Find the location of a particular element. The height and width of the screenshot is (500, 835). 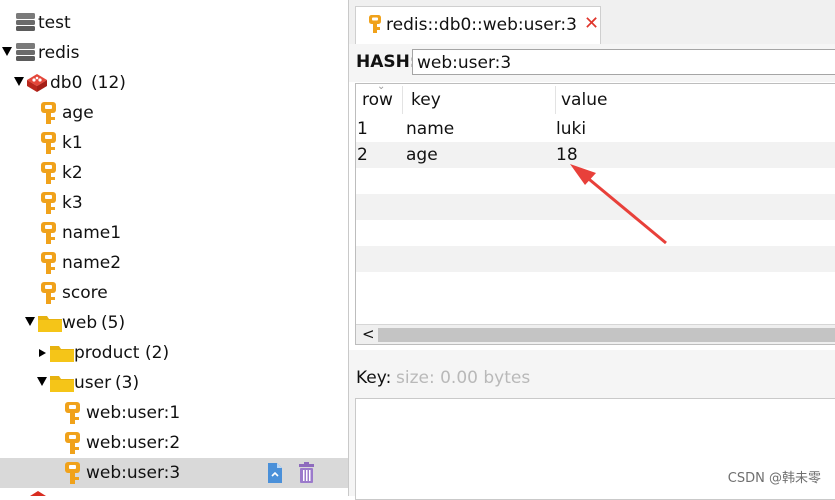

tree-item-key: k3 is located at coordinates (174, 203).